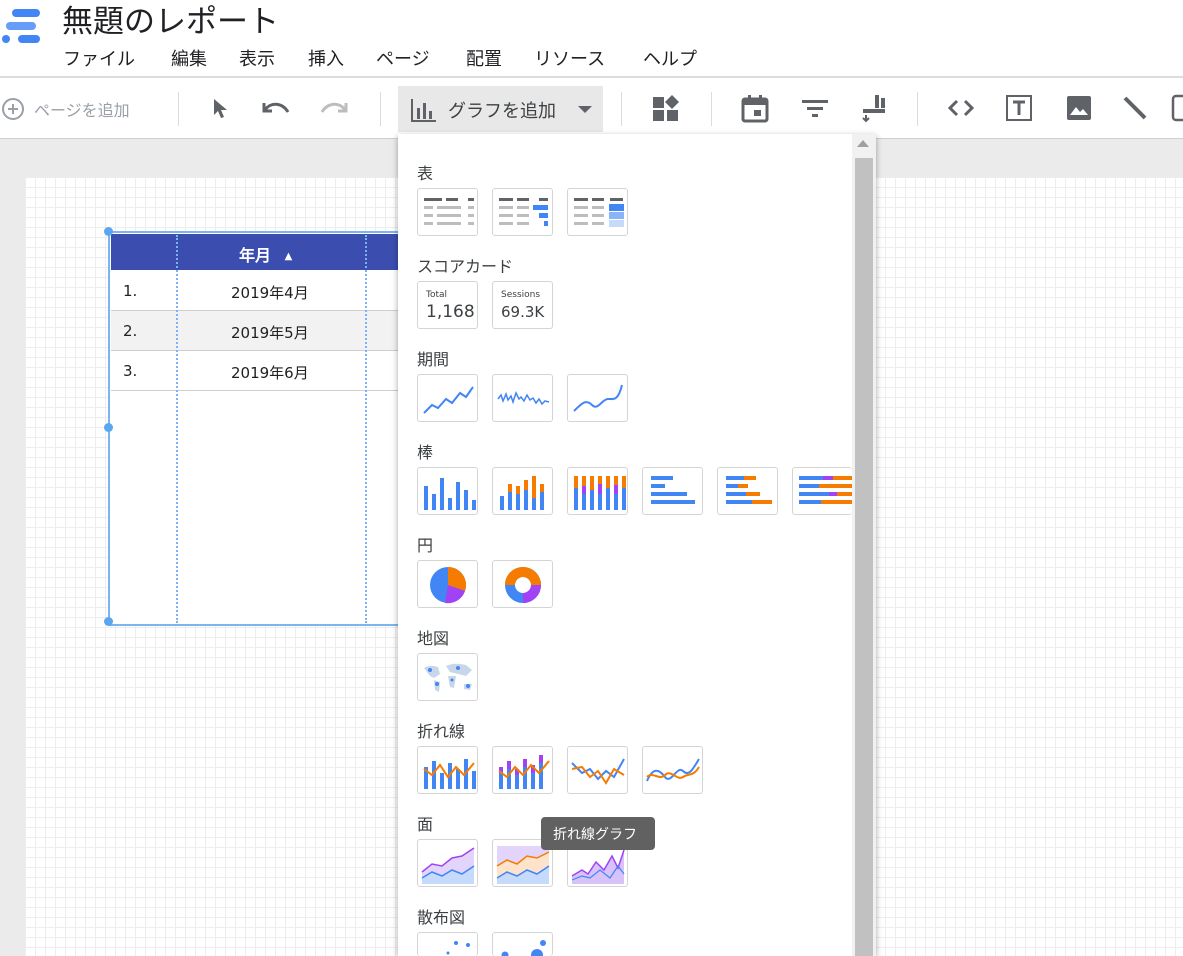 The width and height of the screenshot is (1183, 956). Describe the element at coordinates (220, 108) in the screenshot. I see `select-pointer-icon` at that location.